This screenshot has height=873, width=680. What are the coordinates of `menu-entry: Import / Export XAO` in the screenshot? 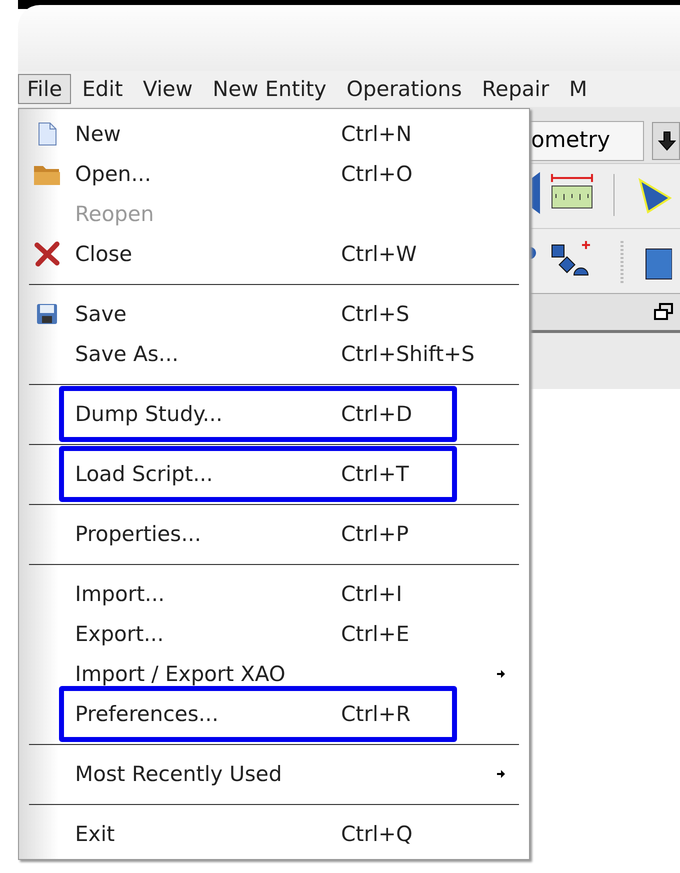 It's located at (274, 674).